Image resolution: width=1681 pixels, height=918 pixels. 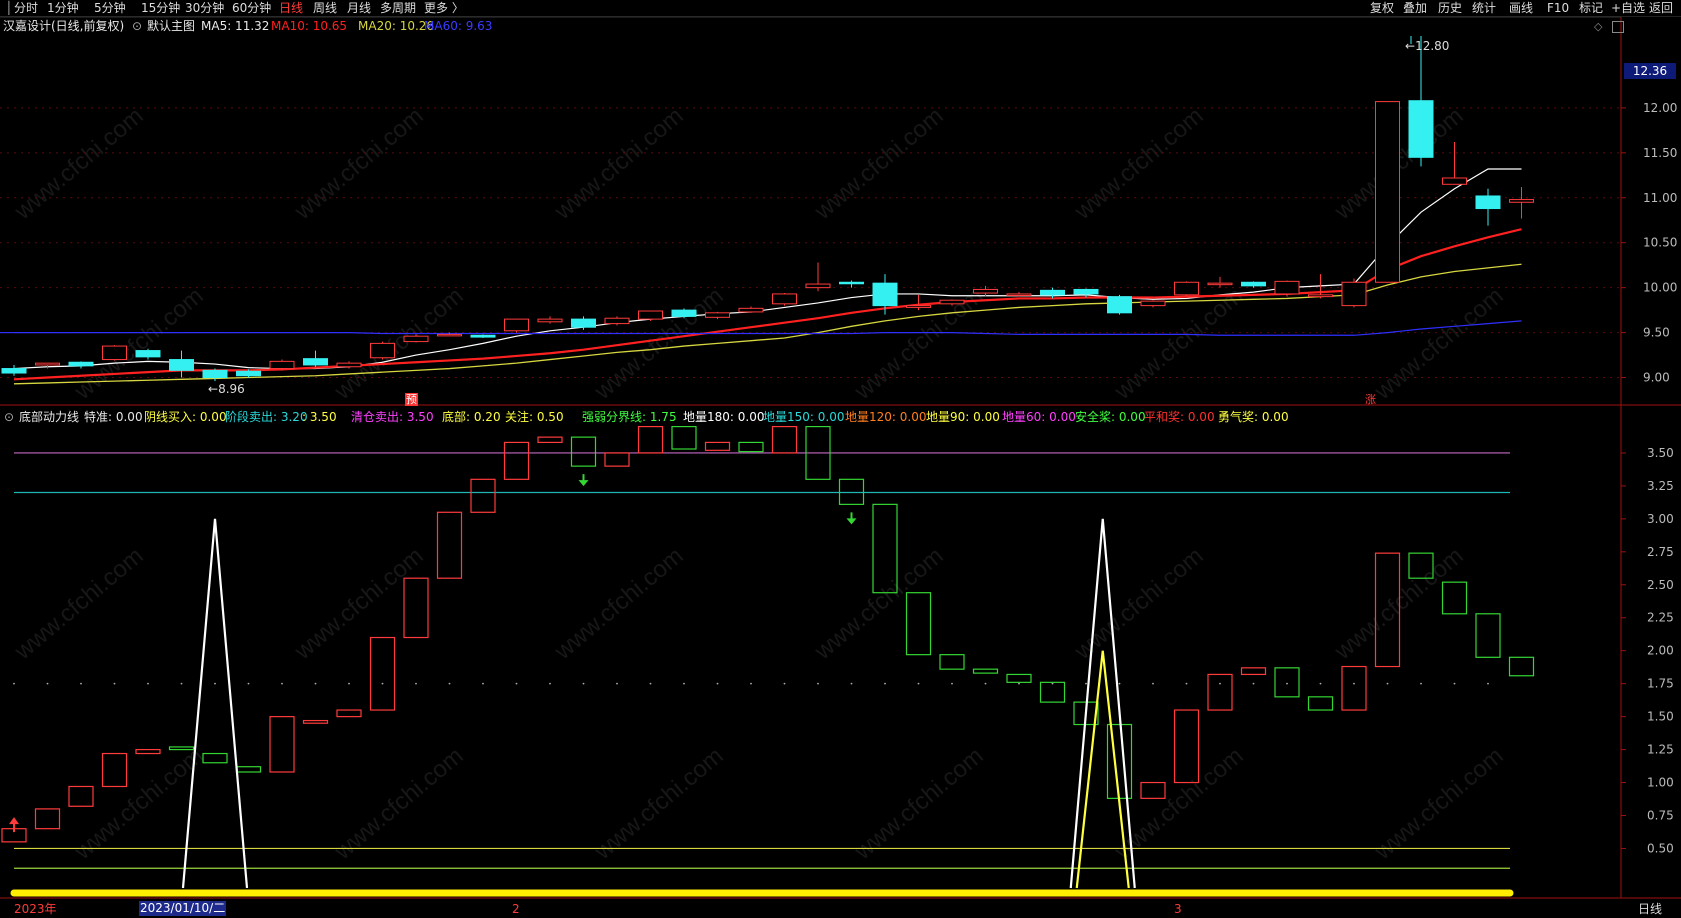 I want to click on indicator-param-0: 特准: 0.00, so click(x=113, y=417).